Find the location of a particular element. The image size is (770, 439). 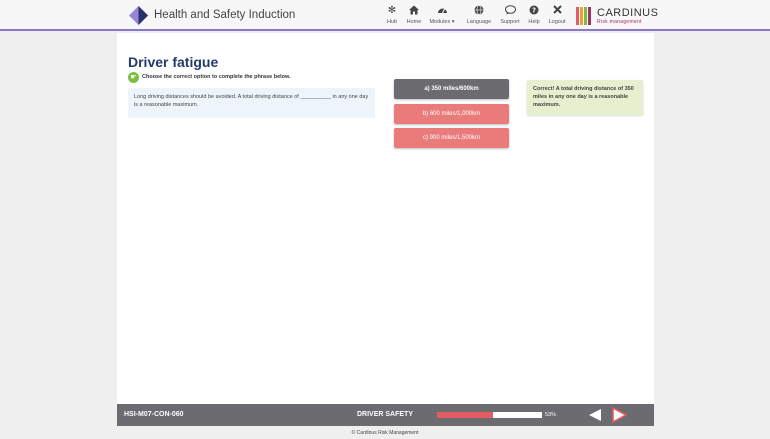

globe-icon is located at coordinates (479, 11).